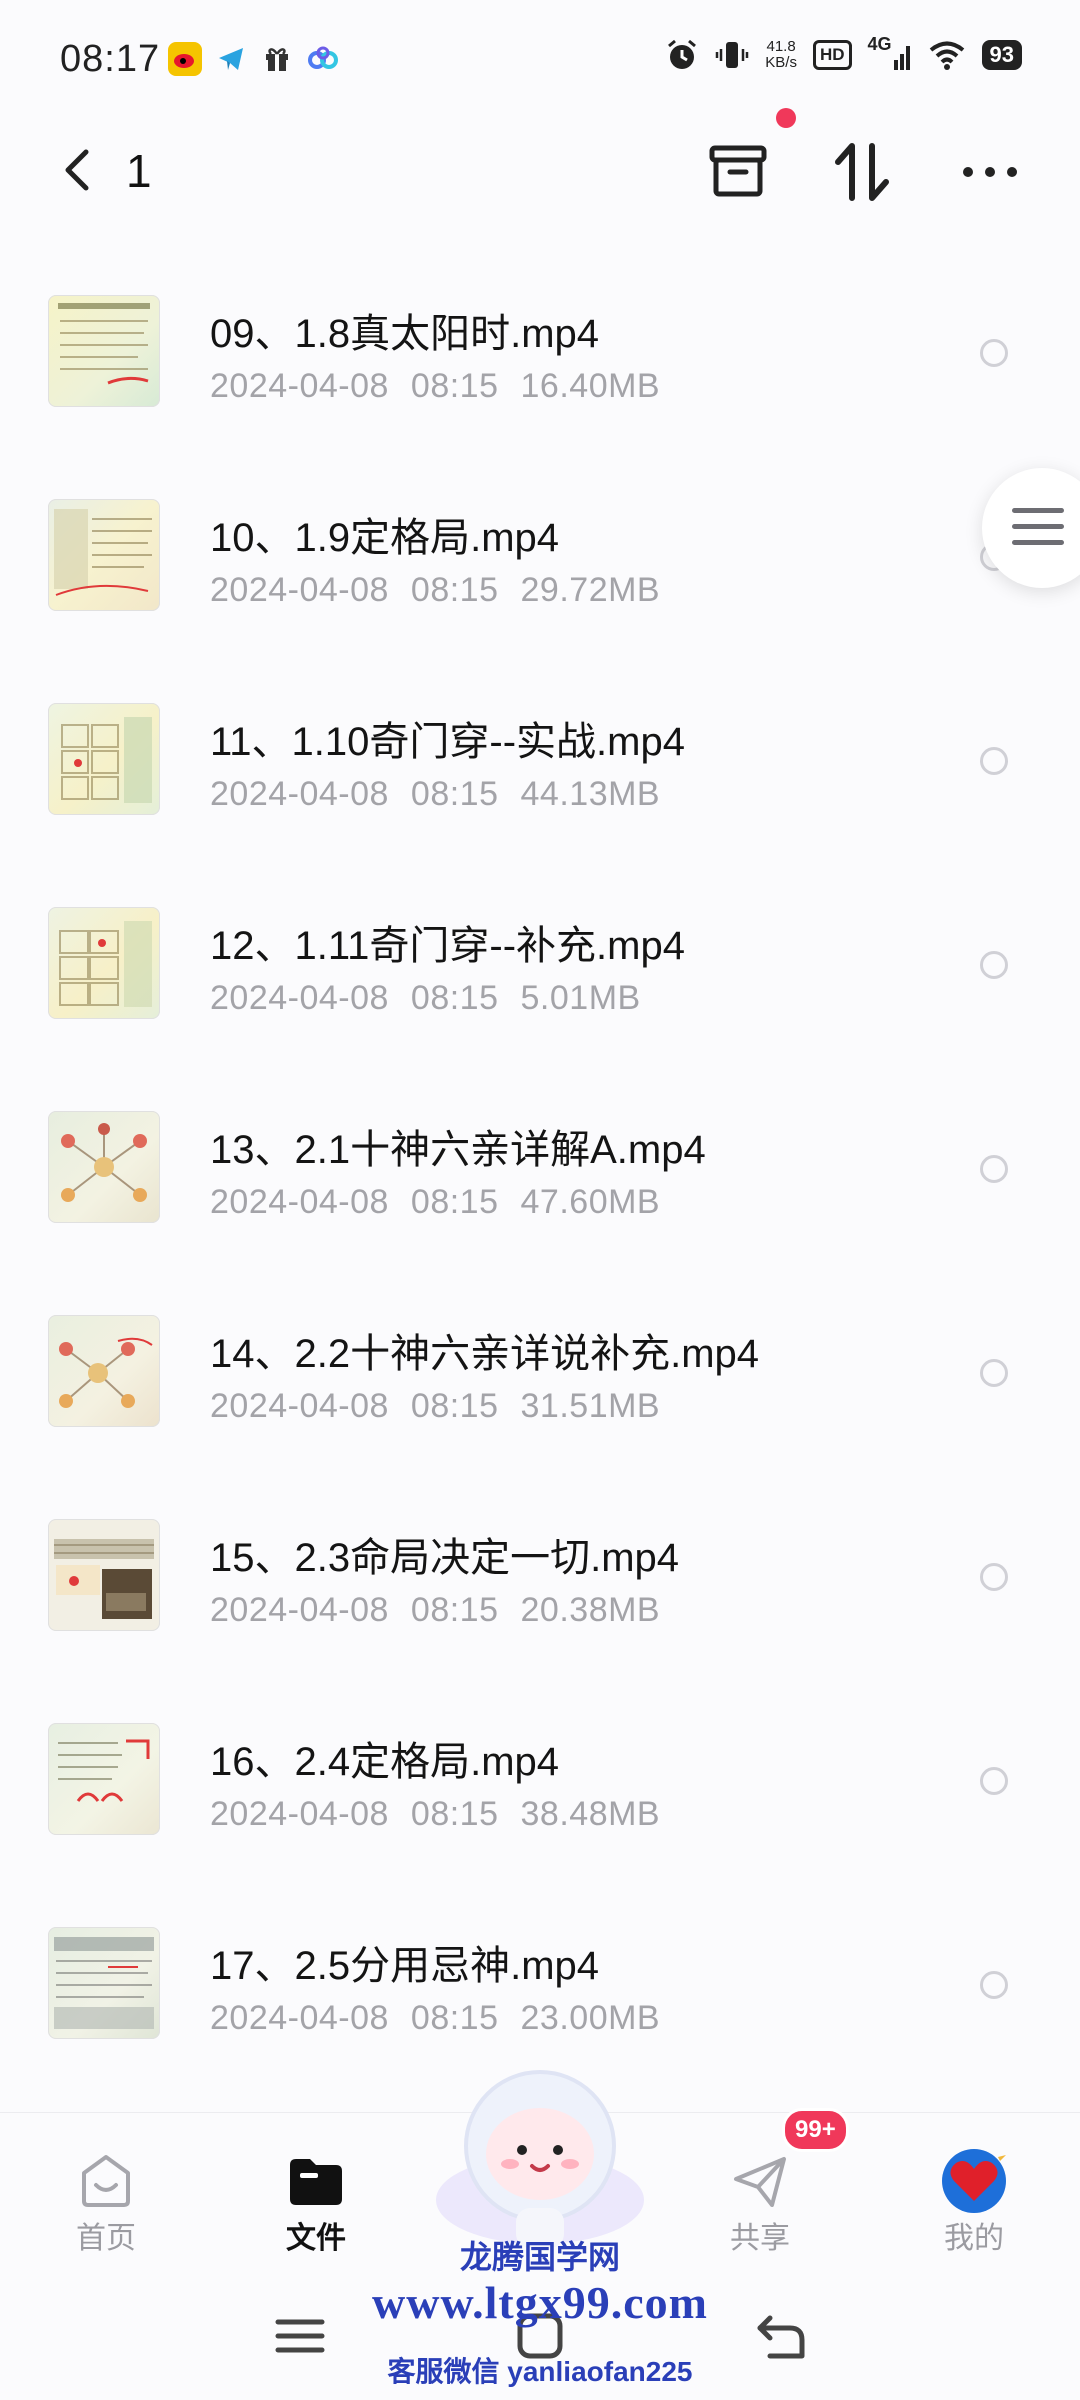 This screenshot has width=1080, height=2400. What do you see at coordinates (815, 2130) in the screenshot?
I see `share-badge: 99+` at bounding box center [815, 2130].